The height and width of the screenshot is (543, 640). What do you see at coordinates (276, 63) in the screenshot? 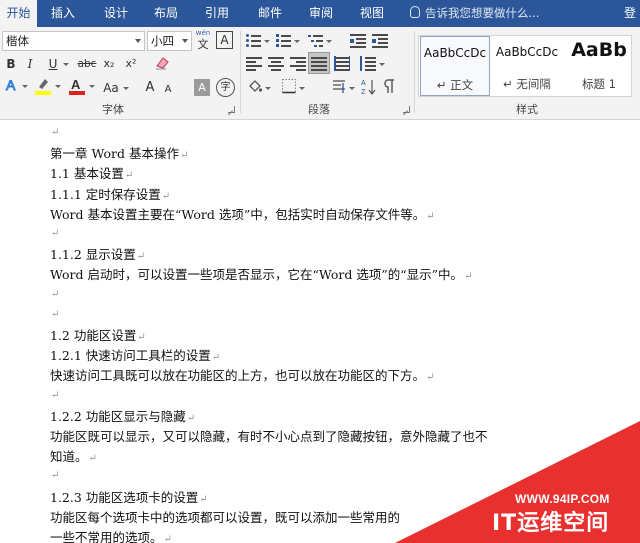
I see `align-center-icon` at bounding box center [276, 63].